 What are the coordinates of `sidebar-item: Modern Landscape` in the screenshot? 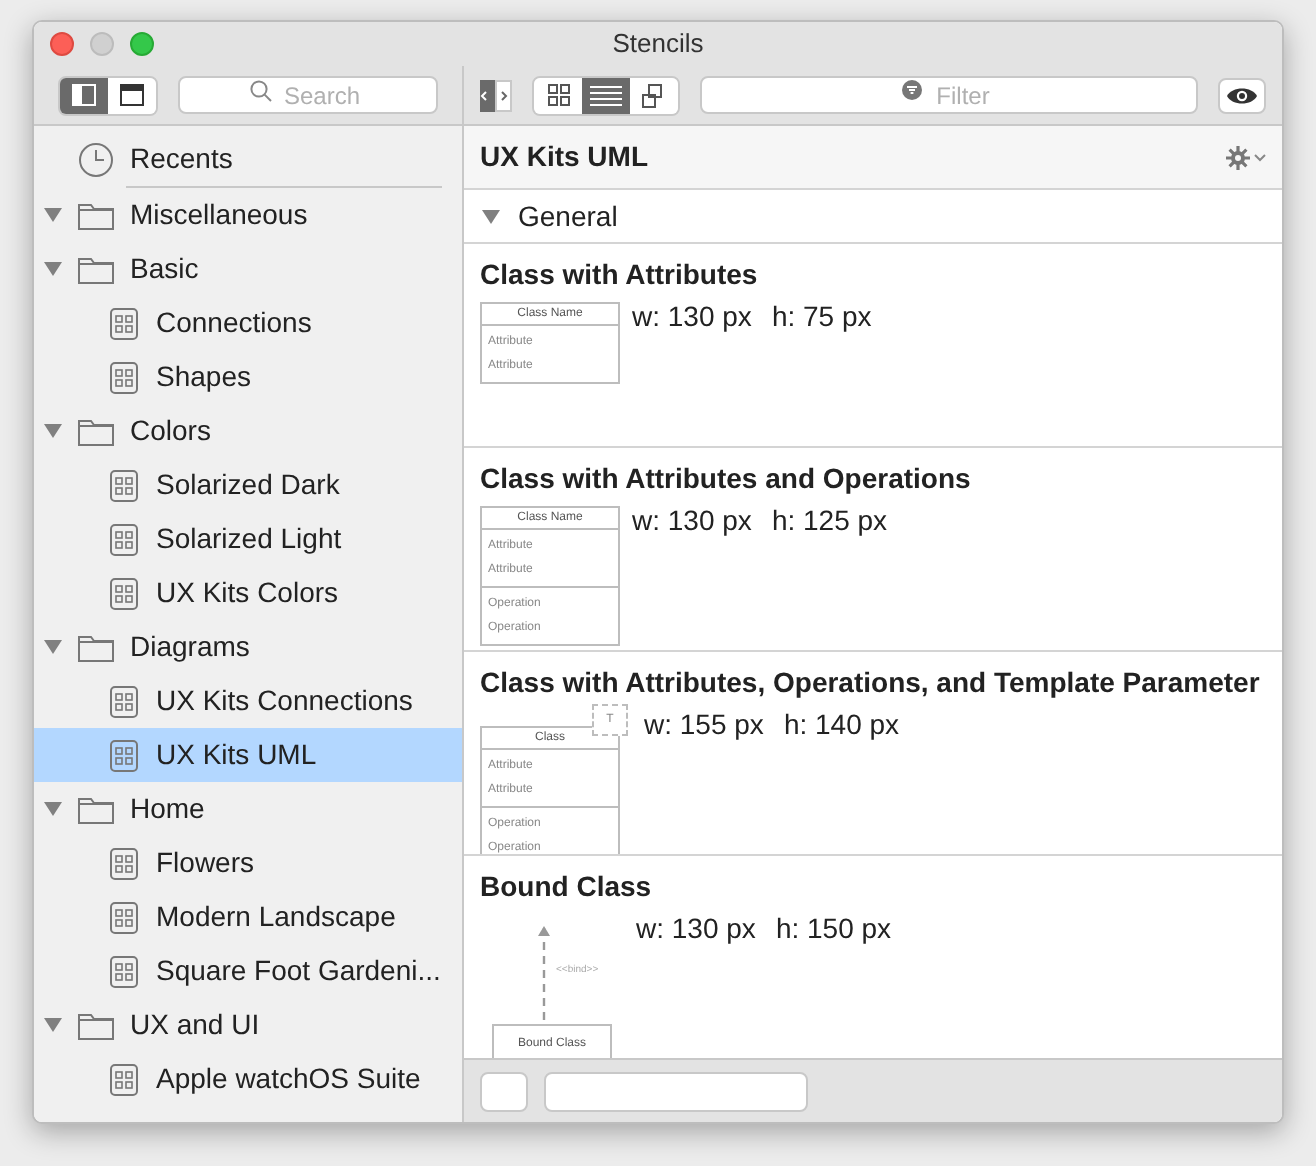 It's located at (248, 917).